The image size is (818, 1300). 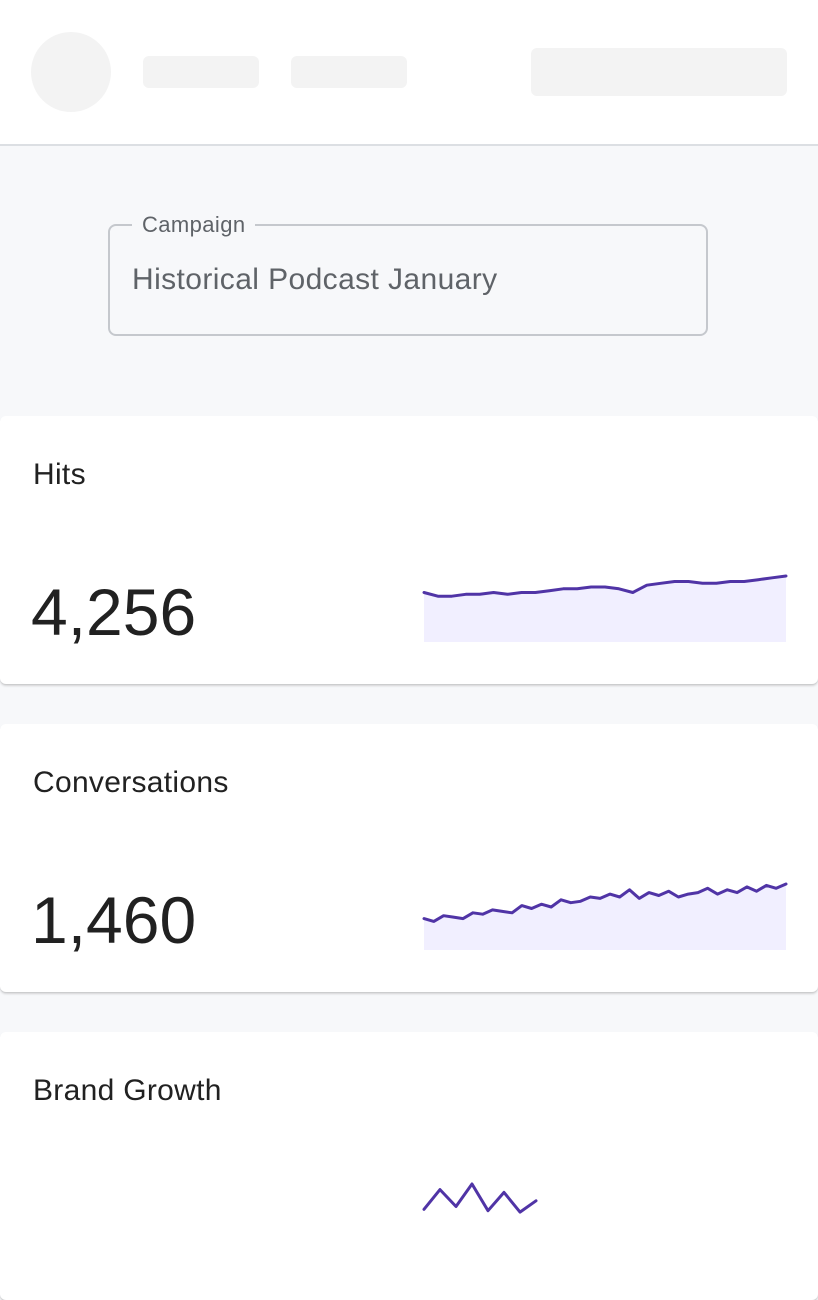 What do you see at coordinates (315, 279) in the screenshot?
I see `campaign-field-value: Historical Podcast January` at bounding box center [315, 279].